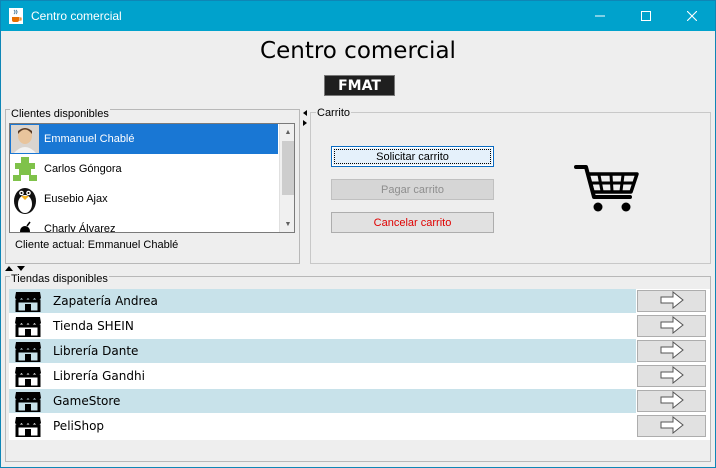 The image size is (716, 468). What do you see at coordinates (25, 169) in the screenshot?
I see `green-pixel-avatar-icon` at bounding box center [25, 169].